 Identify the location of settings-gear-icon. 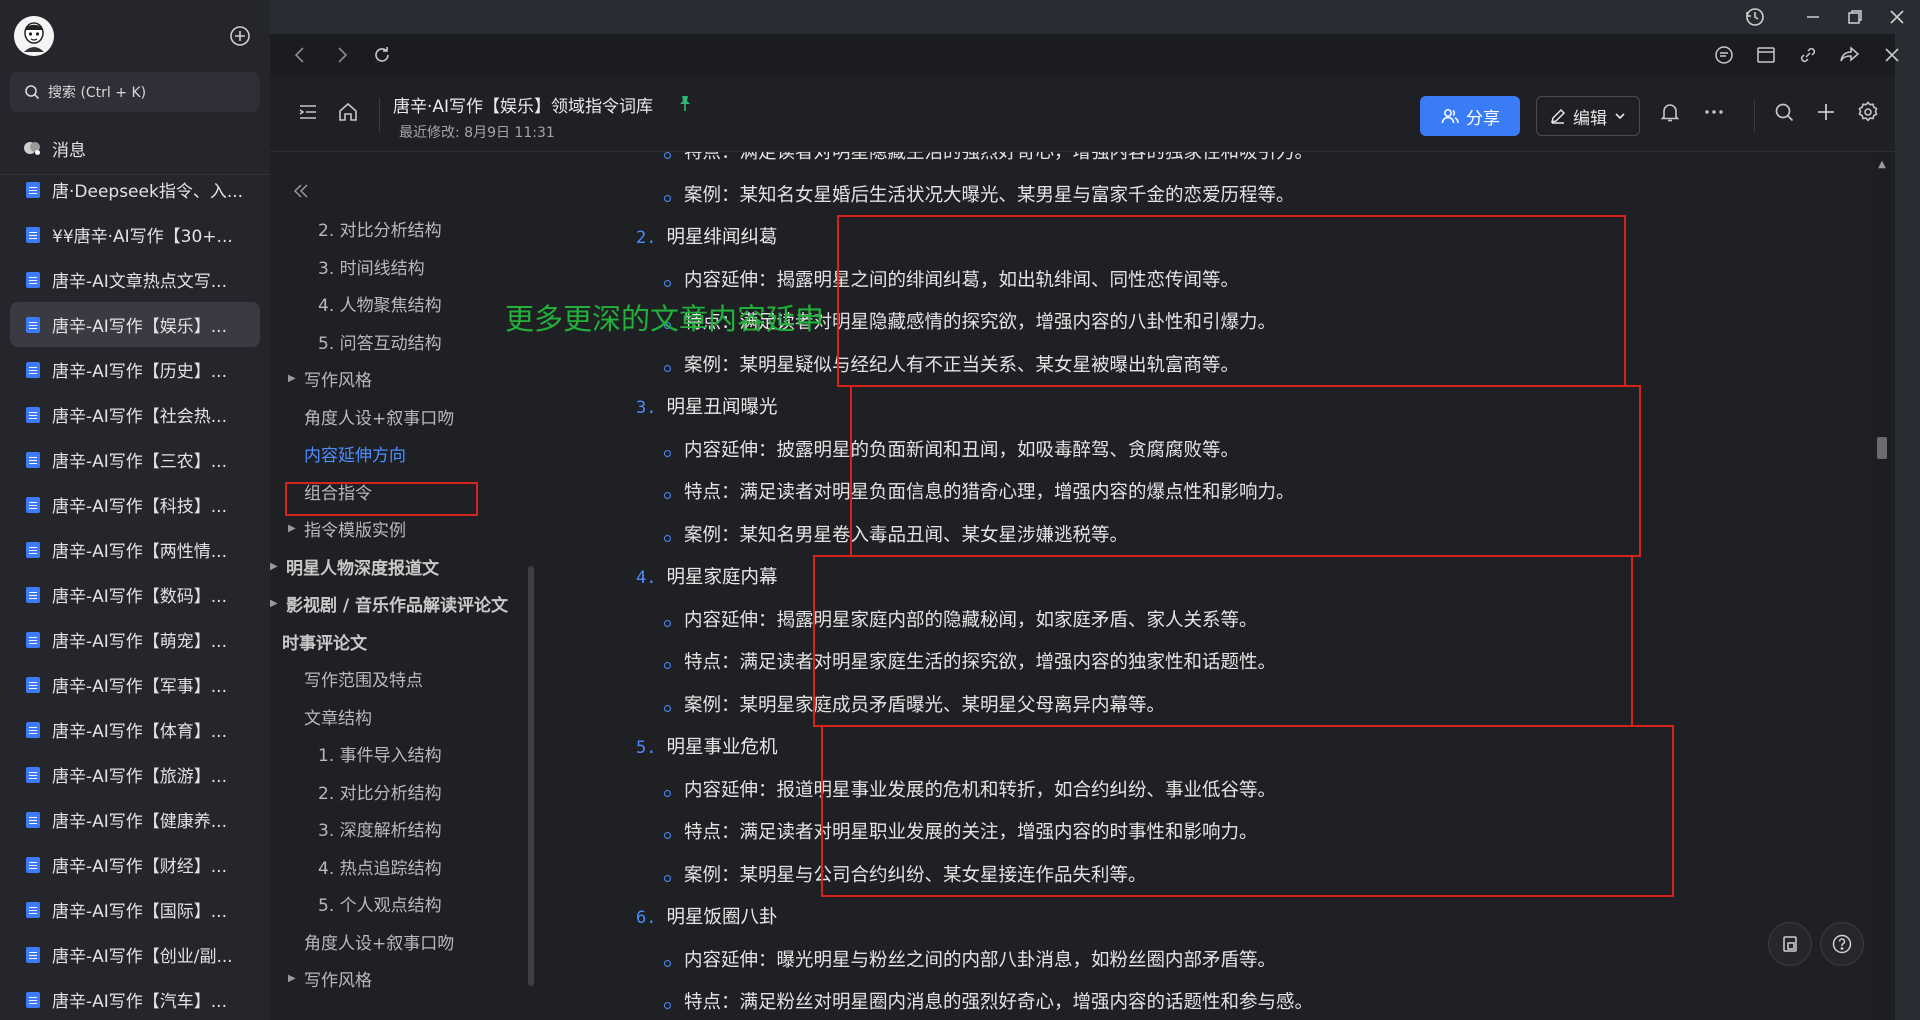
(1868, 112).